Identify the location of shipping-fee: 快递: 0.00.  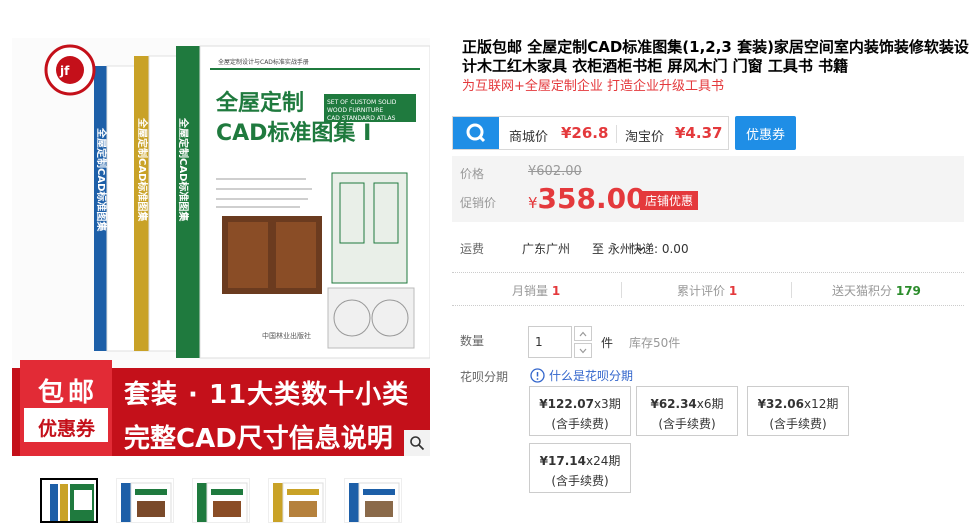
(659, 249).